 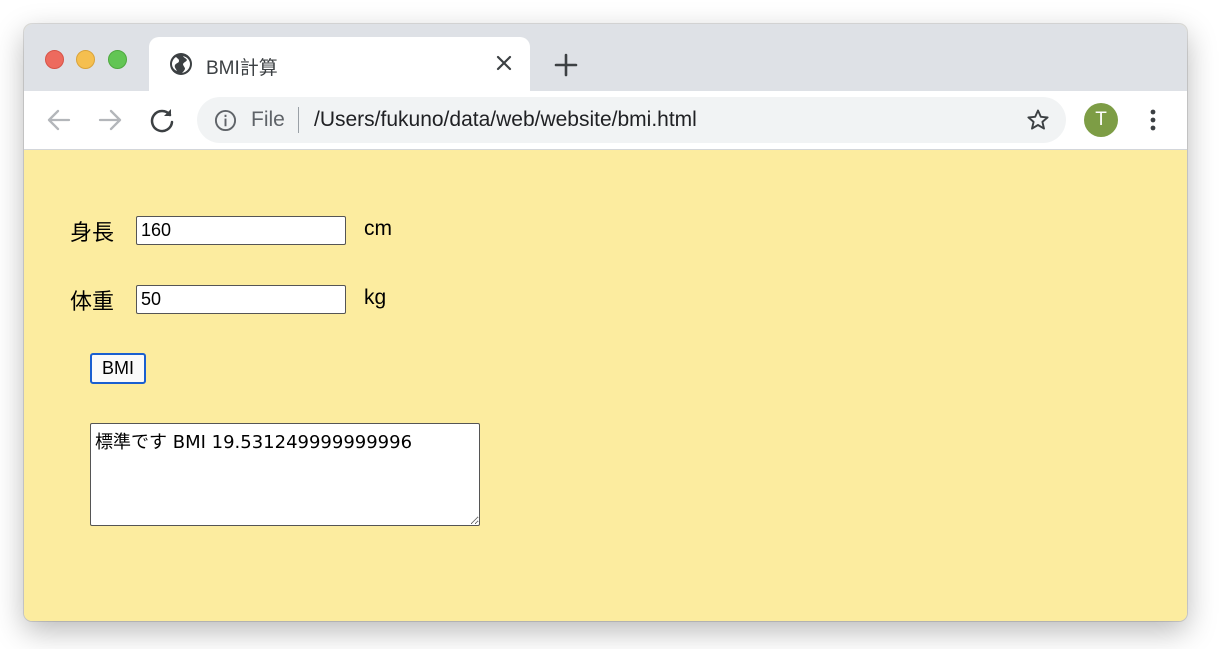 What do you see at coordinates (1038, 120) in the screenshot?
I see `bookmark-star-icon` at bounding box center [1038, 120].